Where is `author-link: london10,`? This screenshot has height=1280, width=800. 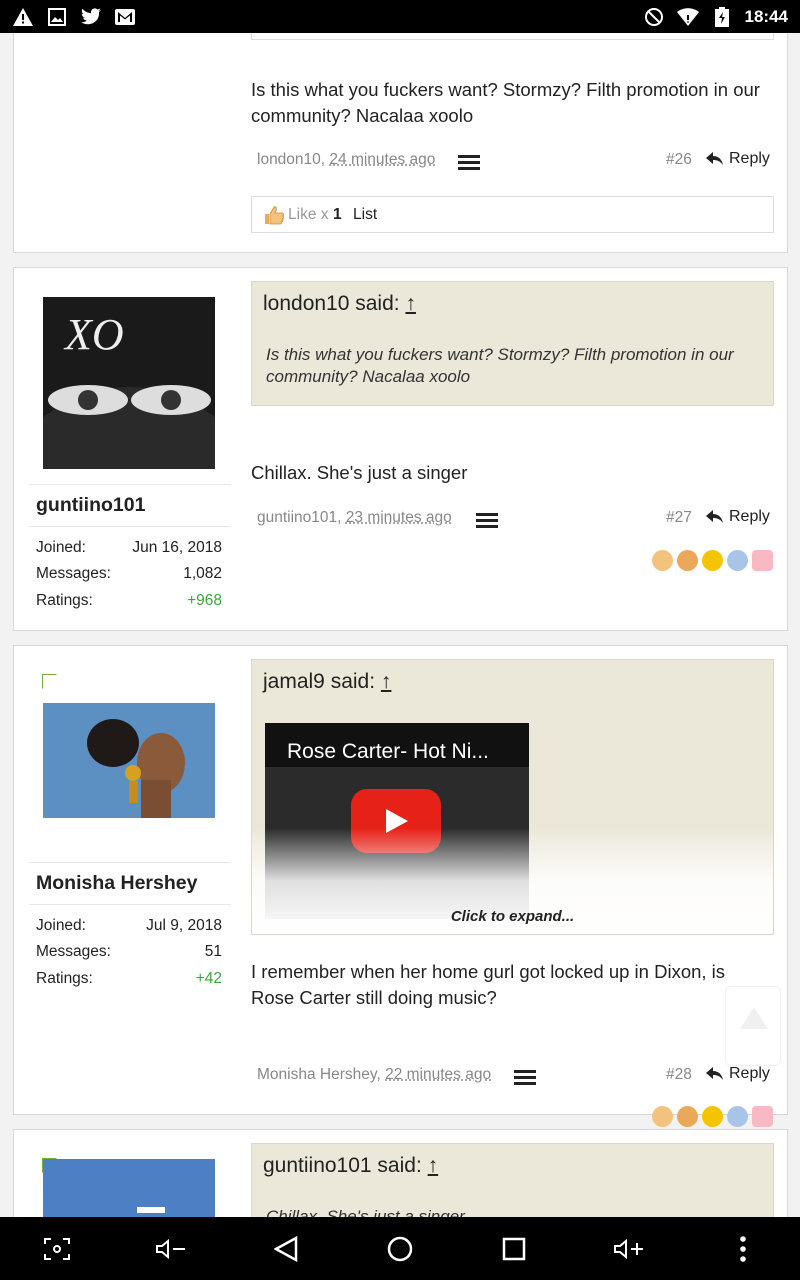
author-link: london10, is located at coordinates (291, 159).